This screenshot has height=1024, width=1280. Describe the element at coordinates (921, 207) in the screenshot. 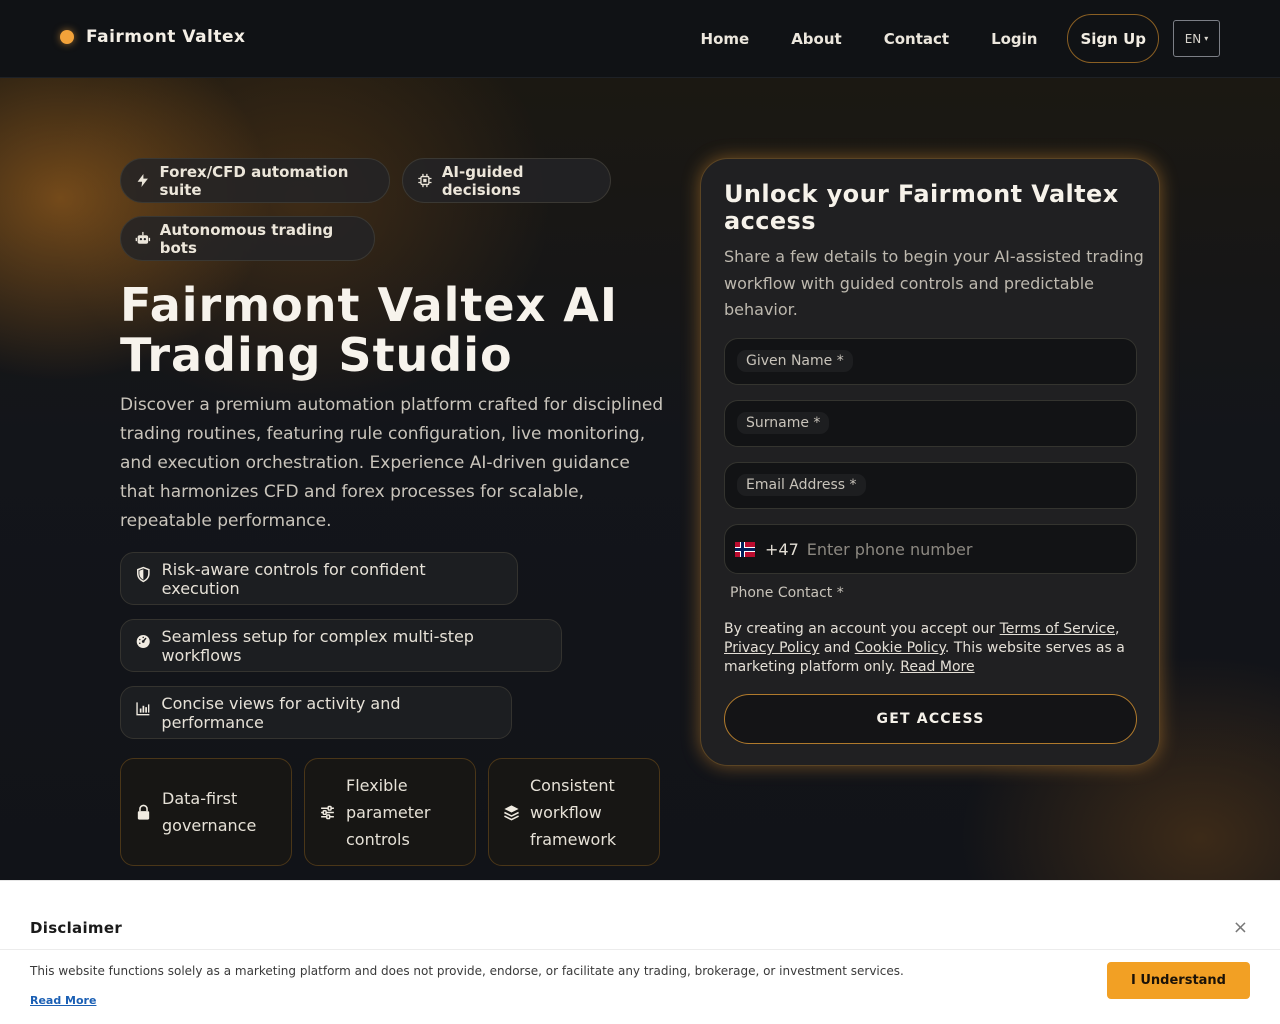

I see `form-title: Unlock your Fairmont Valtex access` at that location.